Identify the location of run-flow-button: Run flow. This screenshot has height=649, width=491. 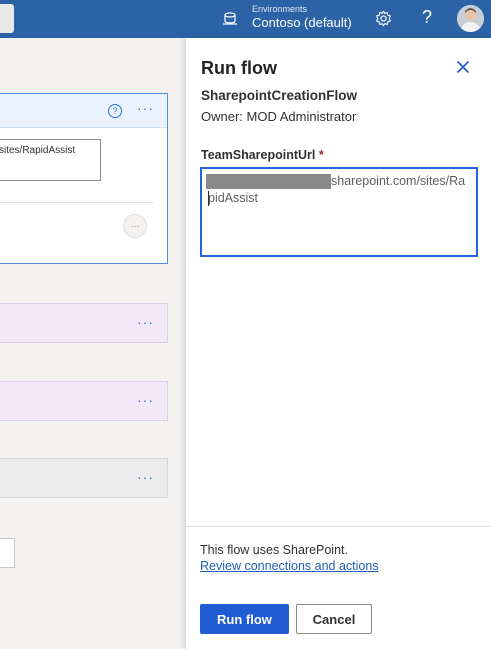
(244, 619).